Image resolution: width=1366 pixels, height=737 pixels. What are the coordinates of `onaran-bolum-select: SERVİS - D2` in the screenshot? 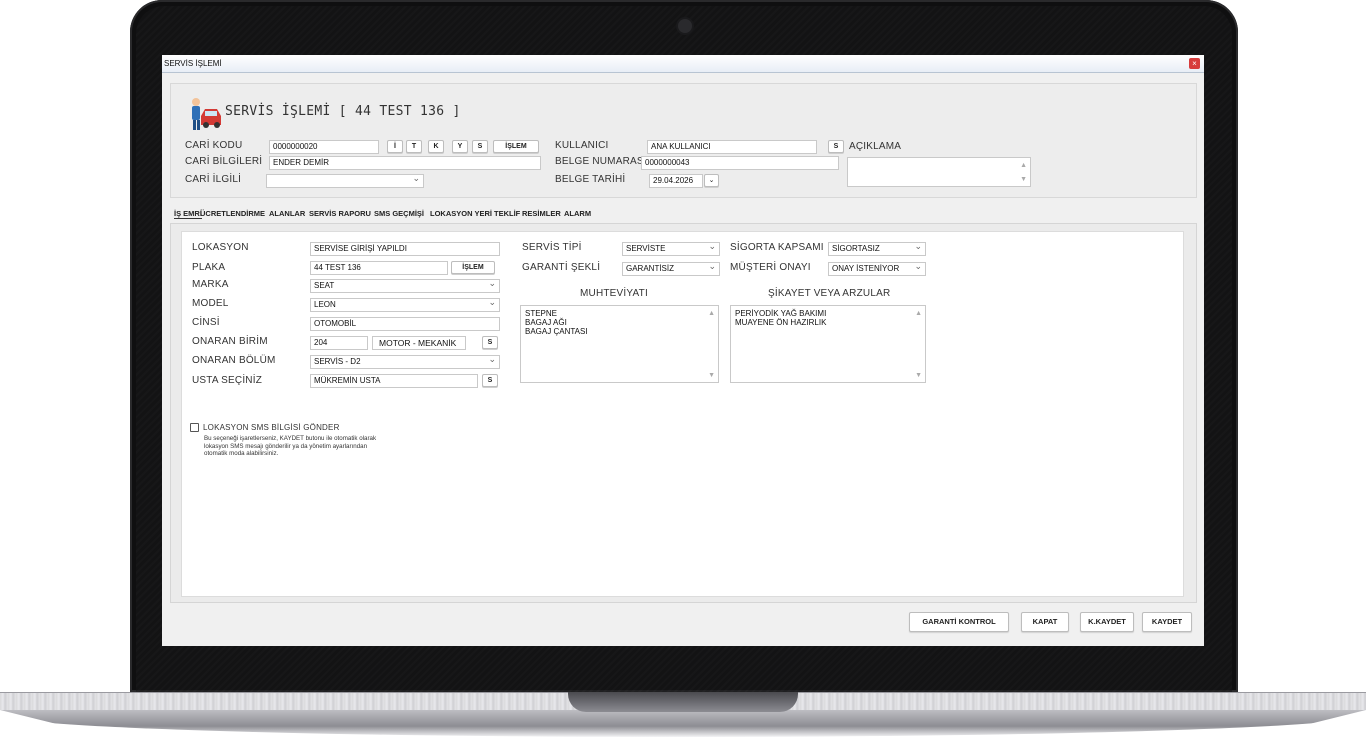 It's located at (405, 362).